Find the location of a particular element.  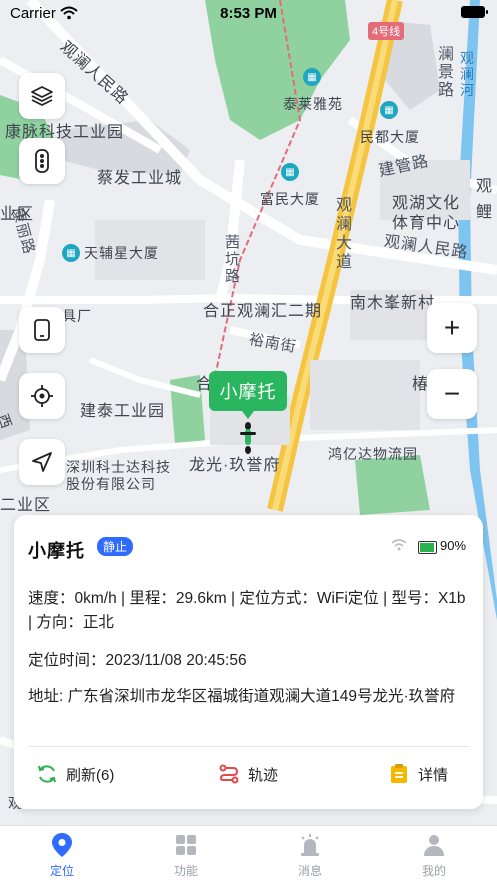

tab-profile: 我的 is located at coordinates (434, 855).